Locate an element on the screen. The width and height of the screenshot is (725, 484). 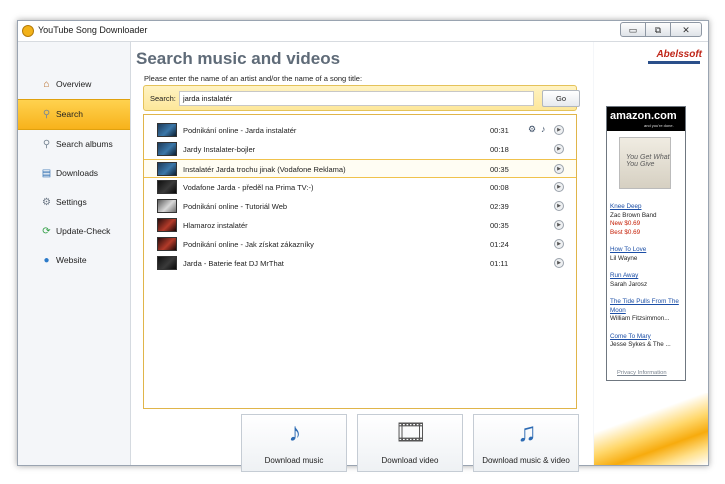
amazon-banner: amazon.com and you're done. is located at coordinates (646, 119).